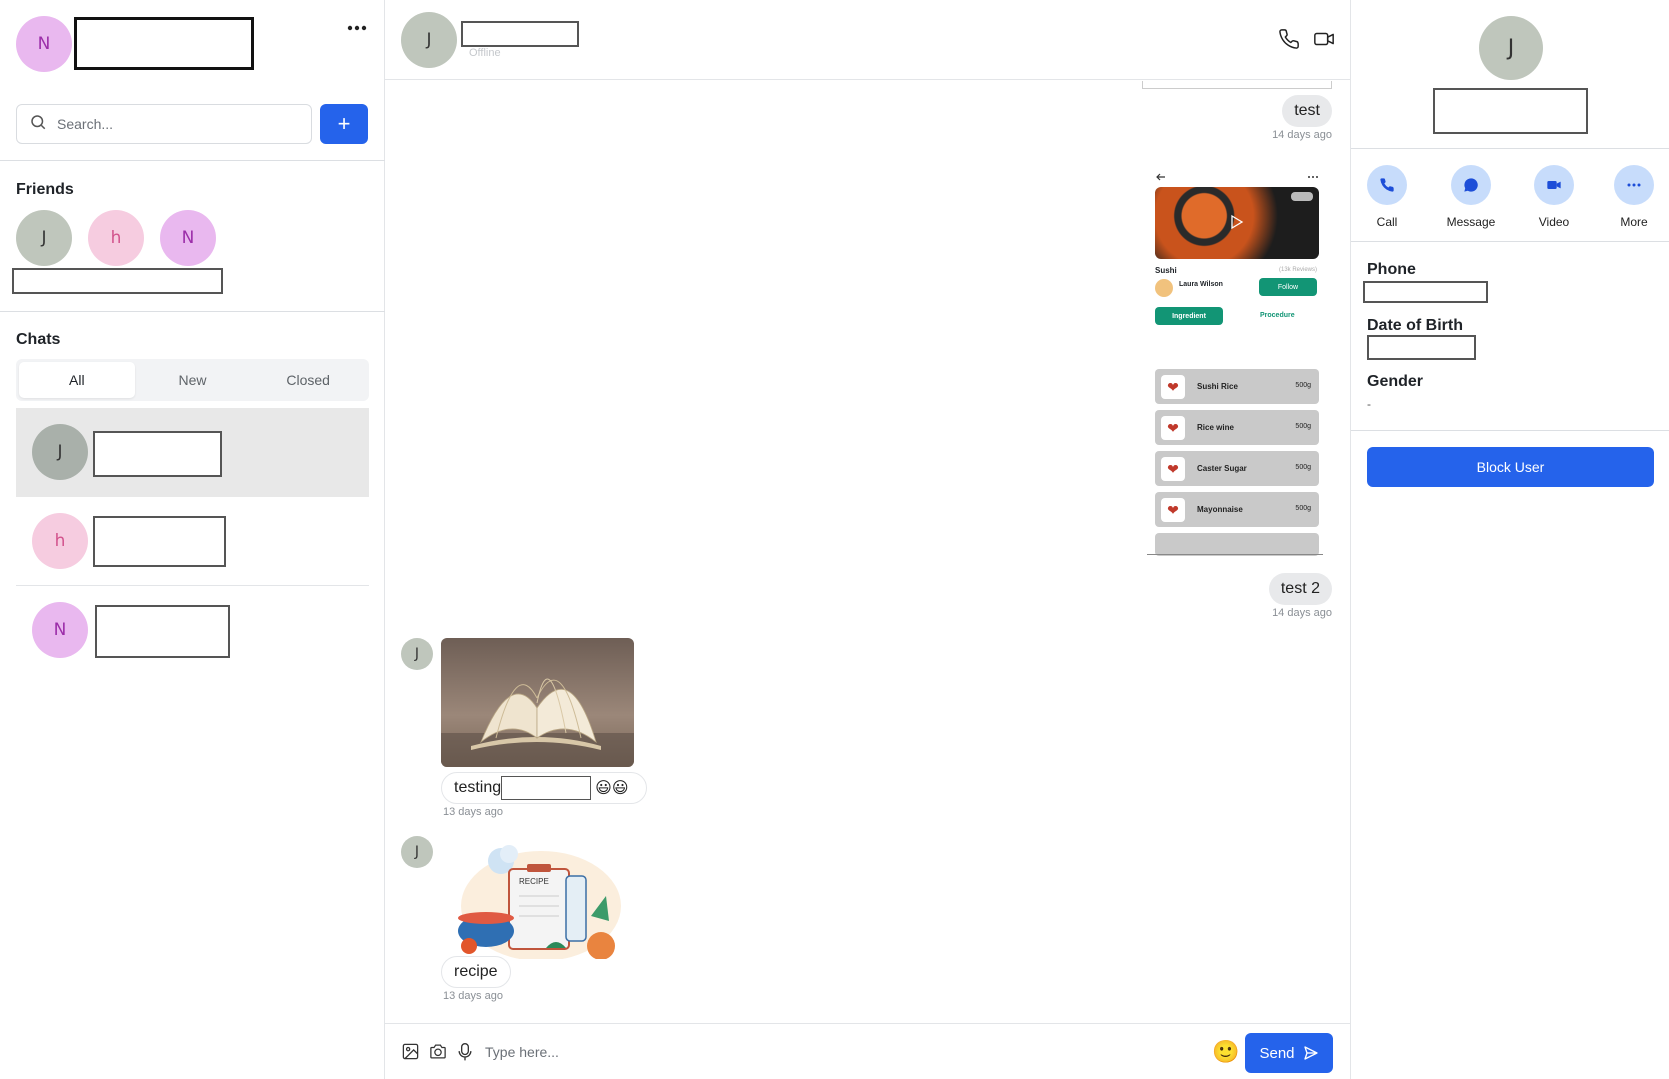 Image resolution: width=1669 pixels, height=1079 pixels. What do you see at coordinates (537, 898) in the screenshot?
I see `message-image: RECIPE` at bounding box center [537, 898].